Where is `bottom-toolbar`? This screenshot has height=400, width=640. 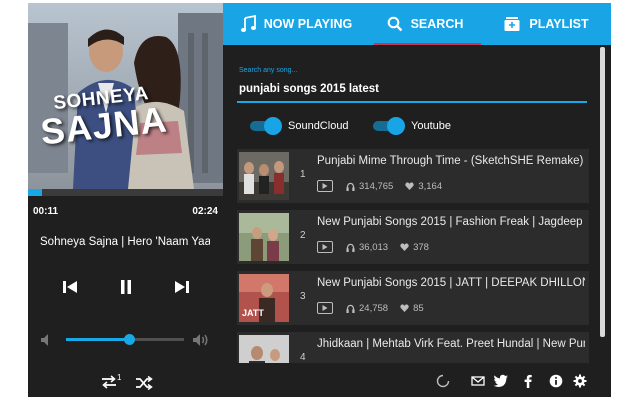 bottom-toolbar is located at coordinates (417, 381).